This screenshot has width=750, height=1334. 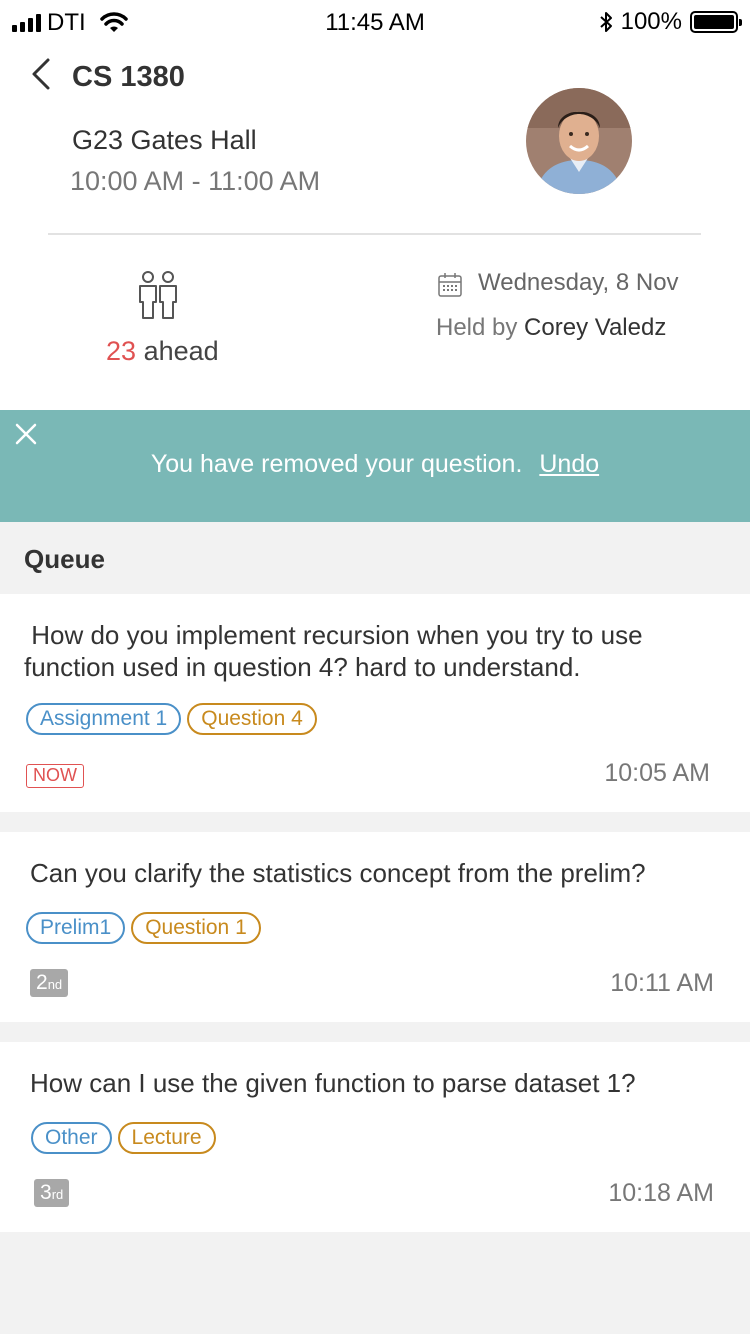 What do you see at coordinates (158, 295) in the screenshot?
I see `people-icon` at bounding box center [158, 295].